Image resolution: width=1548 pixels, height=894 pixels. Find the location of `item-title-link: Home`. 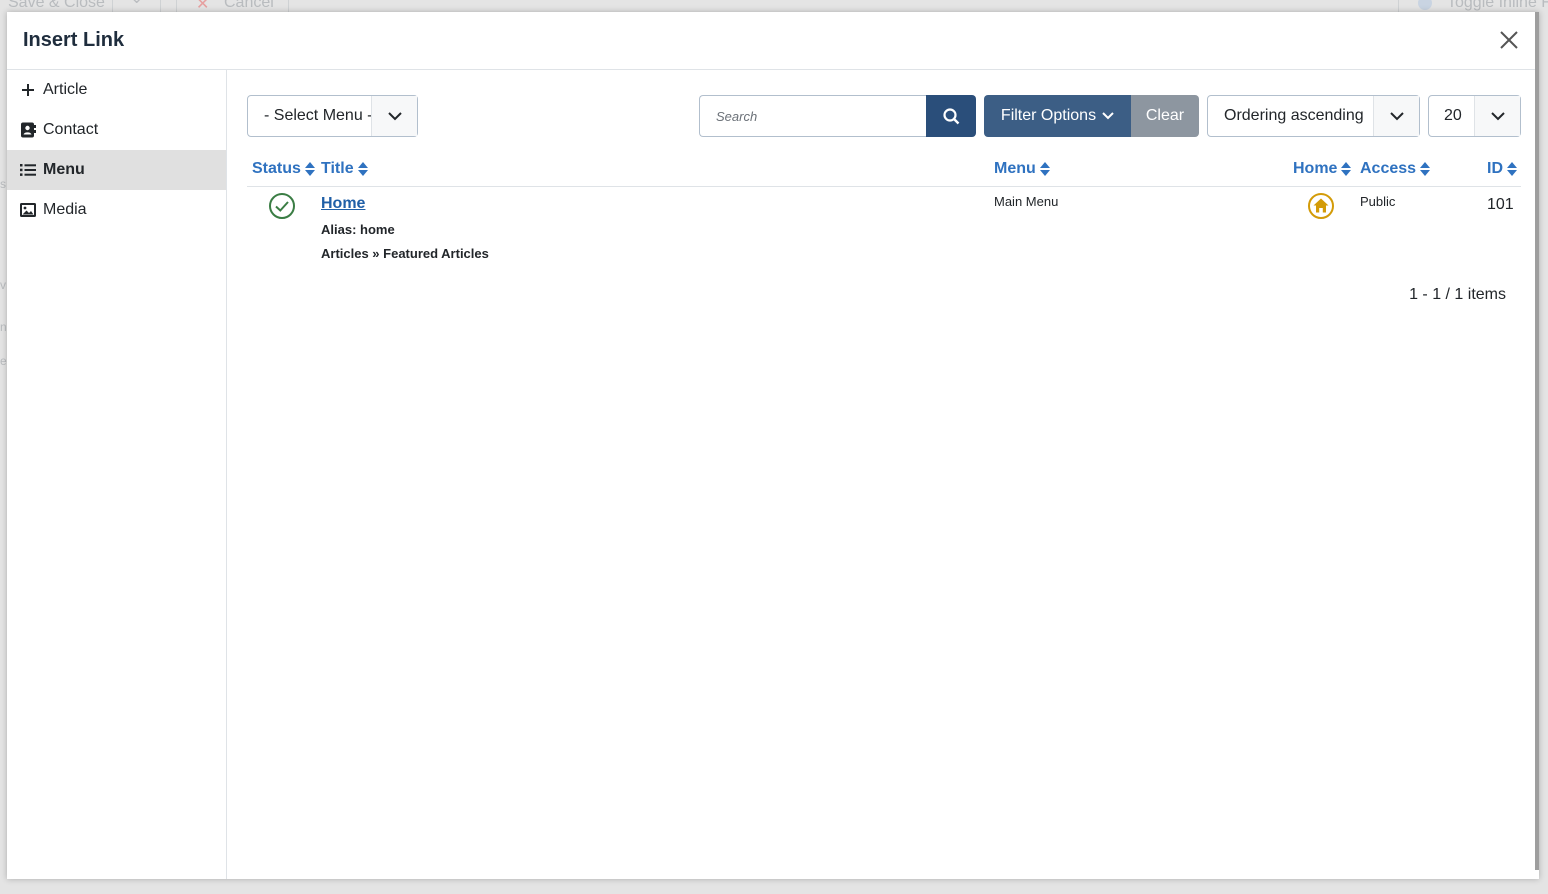

item-title-link: Home is located at coordinates (343, 204).